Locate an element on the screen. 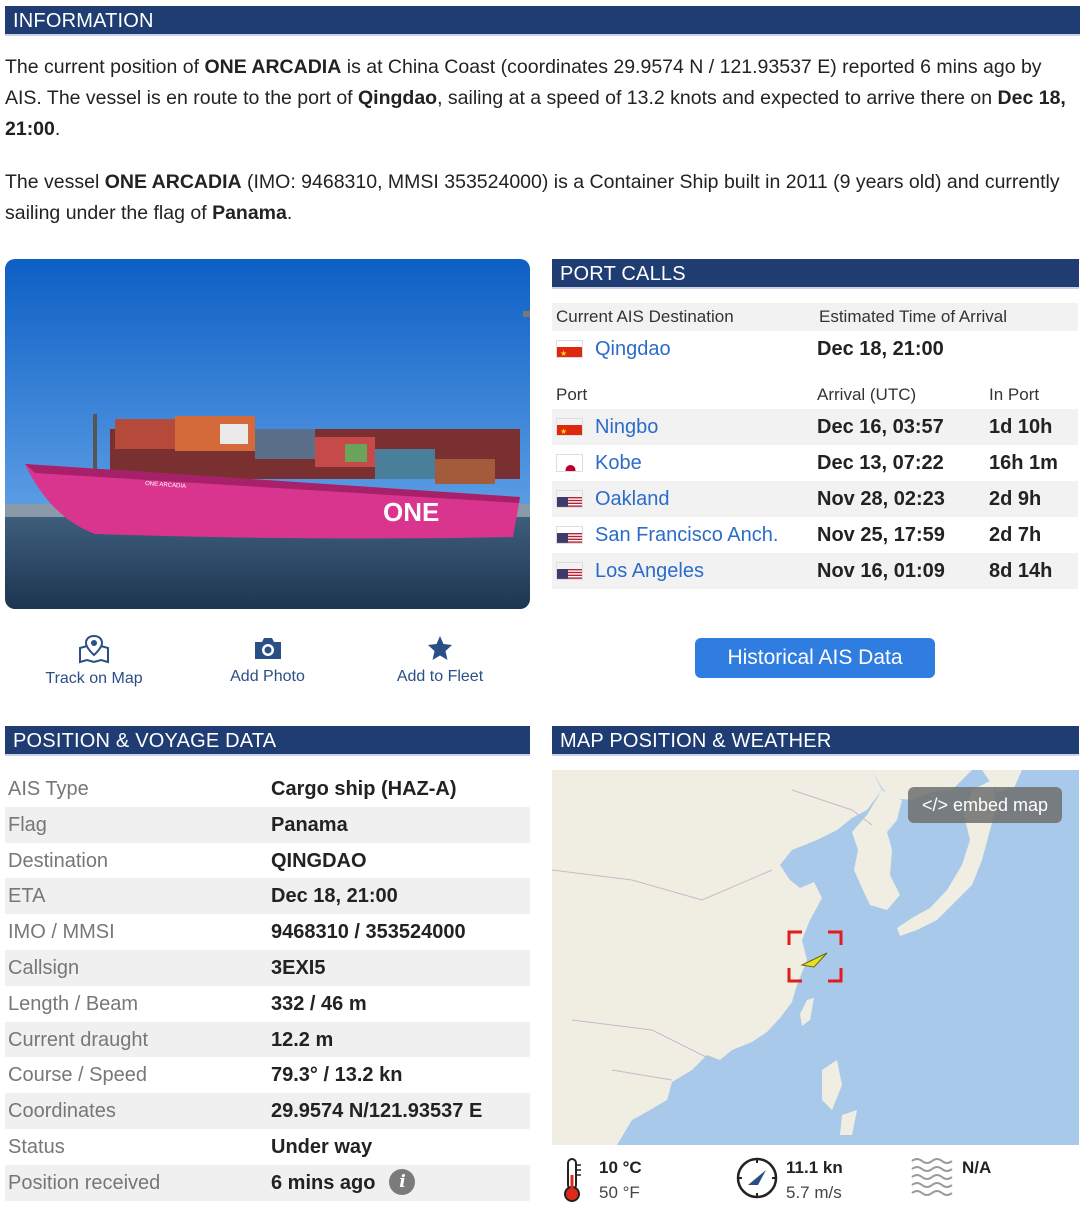 The height and width of the screenshot is (1214, 1087). voyage-value: 6 mins ago is located at coordinates (323, 1182).